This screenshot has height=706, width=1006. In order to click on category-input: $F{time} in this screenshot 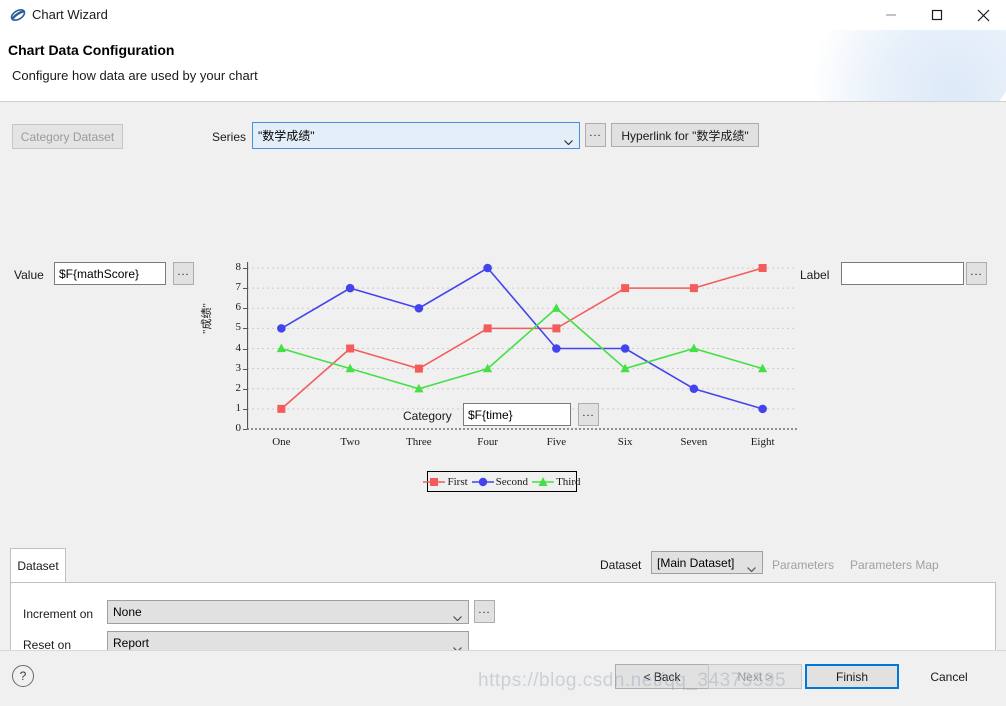, I will do `click(517, 414)`.